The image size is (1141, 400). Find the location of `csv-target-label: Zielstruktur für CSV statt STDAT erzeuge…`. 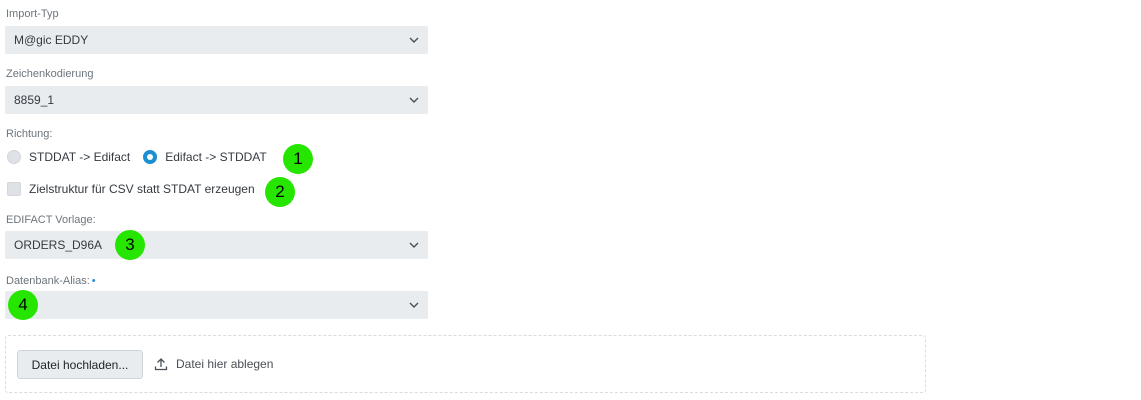

csv-target-label: Zielstruktur für CSV statt STDAT erzeuge… is located at coordinates (142, 189).